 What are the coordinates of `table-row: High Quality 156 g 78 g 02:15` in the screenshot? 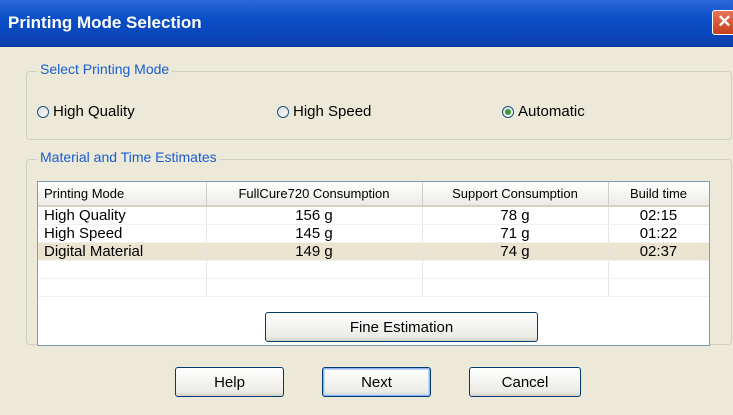 It's located at (373, 215).